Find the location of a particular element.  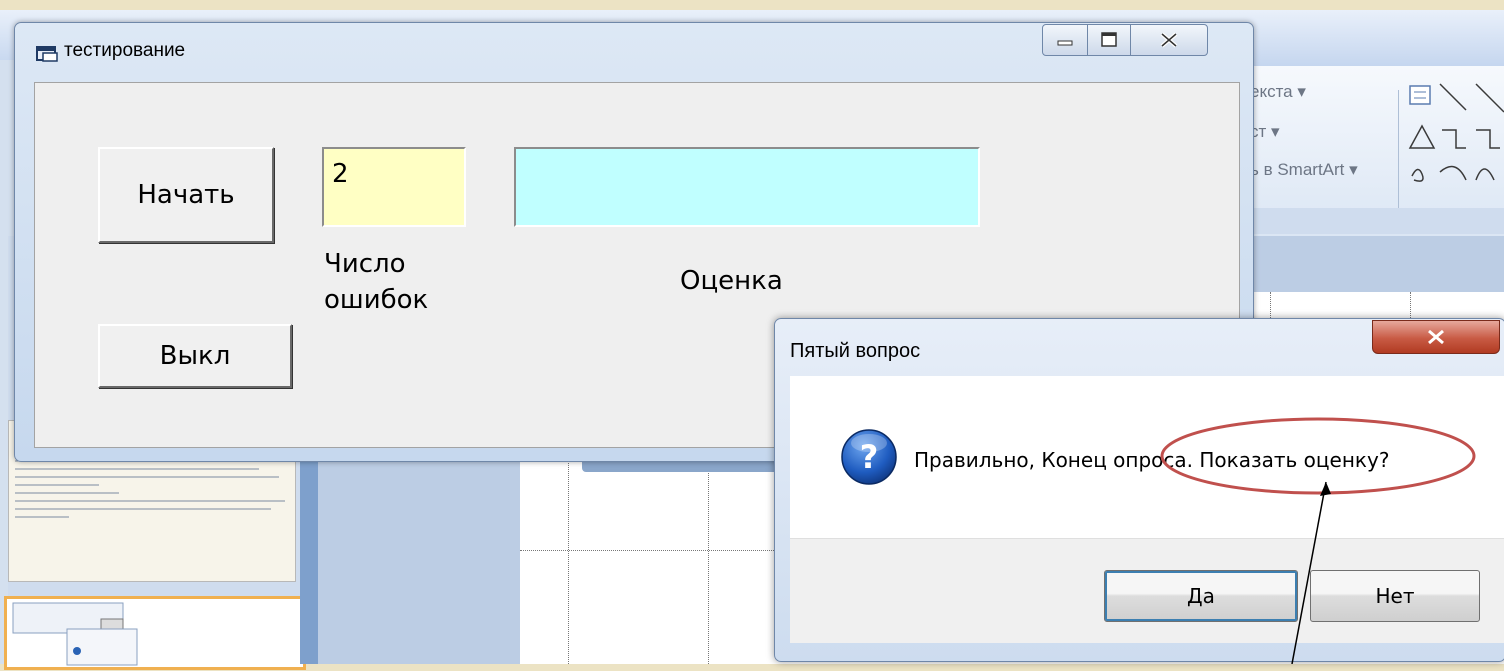

off-button: Выкл is located at coordinates (195, 356).